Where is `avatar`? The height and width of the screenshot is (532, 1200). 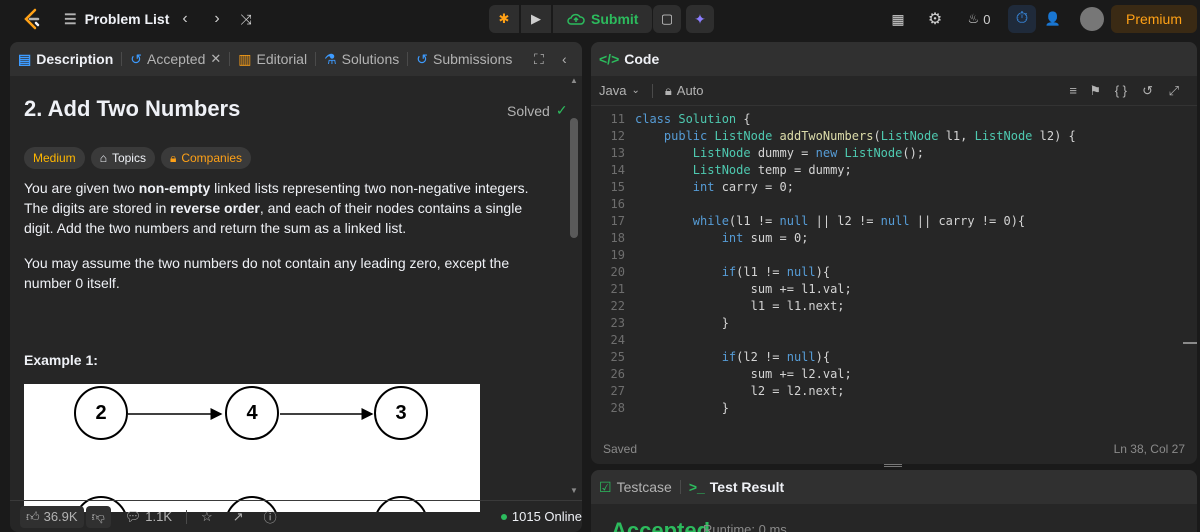
avatar is located at coordinates (1092, 19).